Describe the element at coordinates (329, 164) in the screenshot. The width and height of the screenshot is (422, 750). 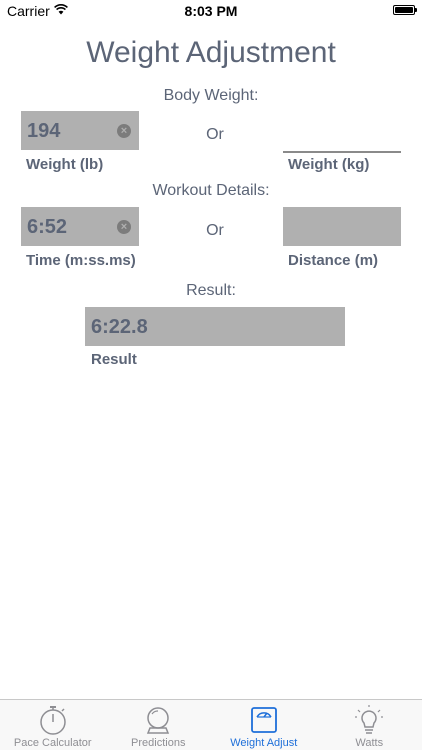
I see `weight-kg-label: Weight (kg)` at that location.